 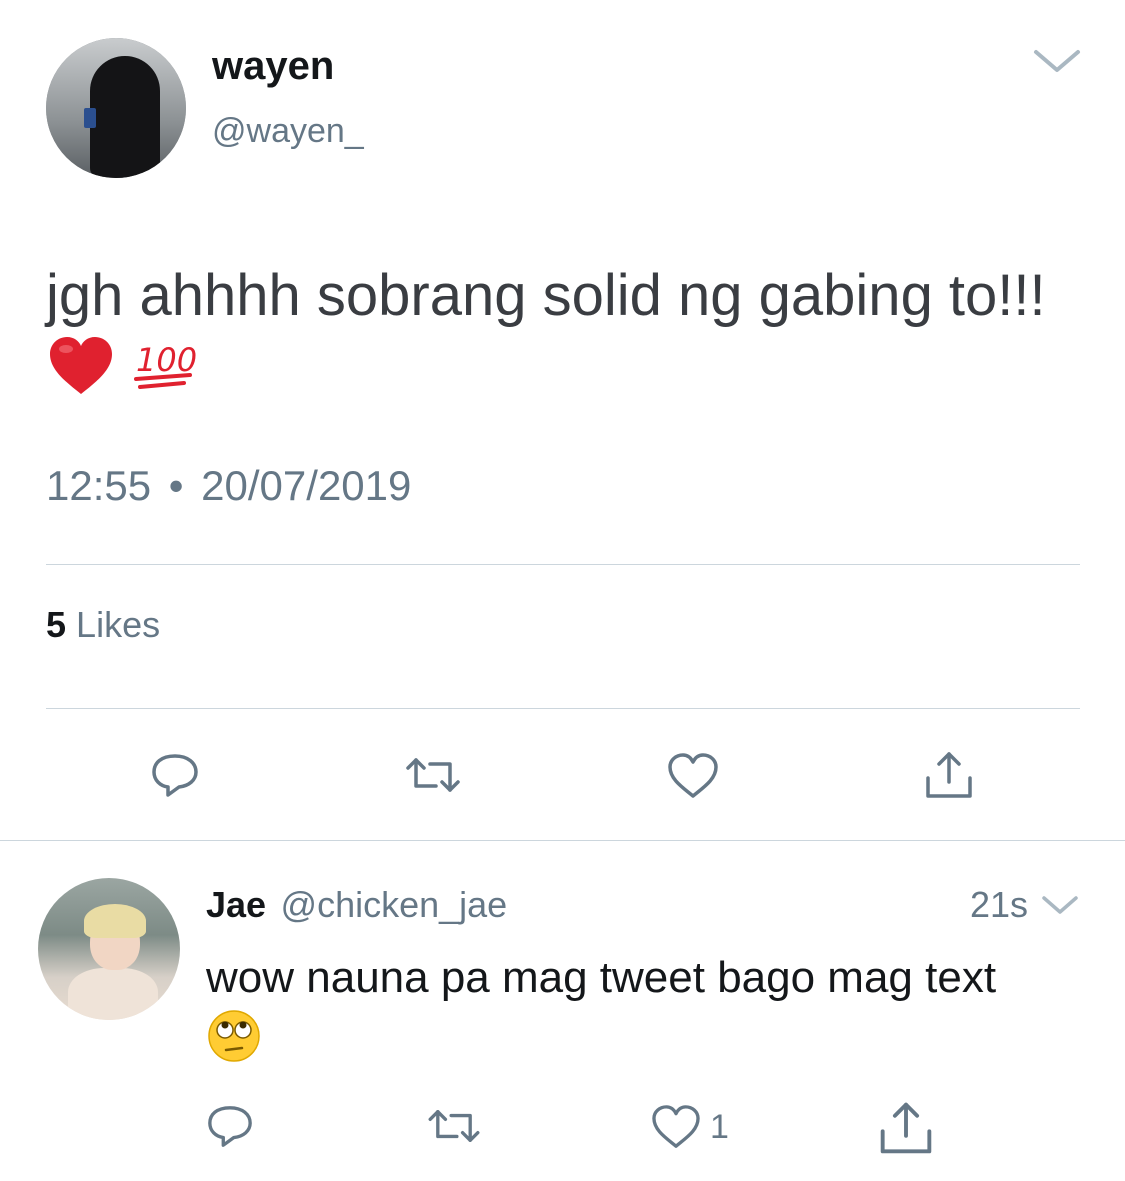 I want to click on reply-avatar, so click(x=109, y=949).